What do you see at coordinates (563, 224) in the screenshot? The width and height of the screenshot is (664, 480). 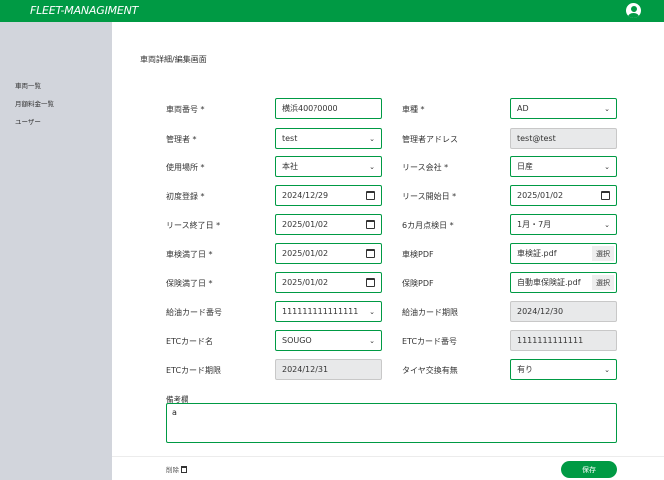 I see `inspection-6m-select: 1月・7月 ⌄` at bounding box center [563, 224].